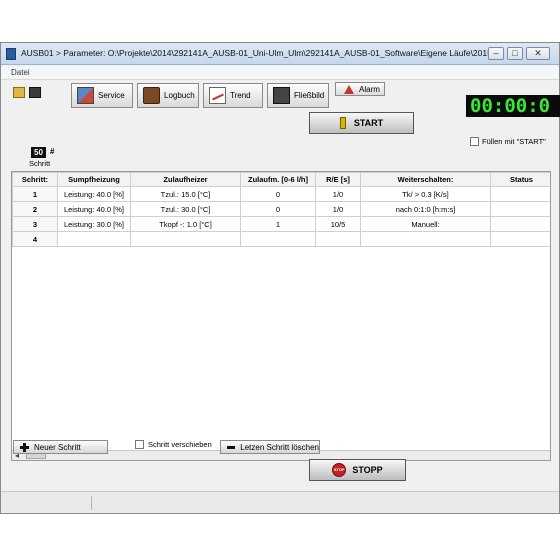 The width and height of the screenshot is (560, 560). What do you see at coordinates (338, 224) in the screenshot?
I see `table-cell: 10/5` at bounding box center [338, 224].